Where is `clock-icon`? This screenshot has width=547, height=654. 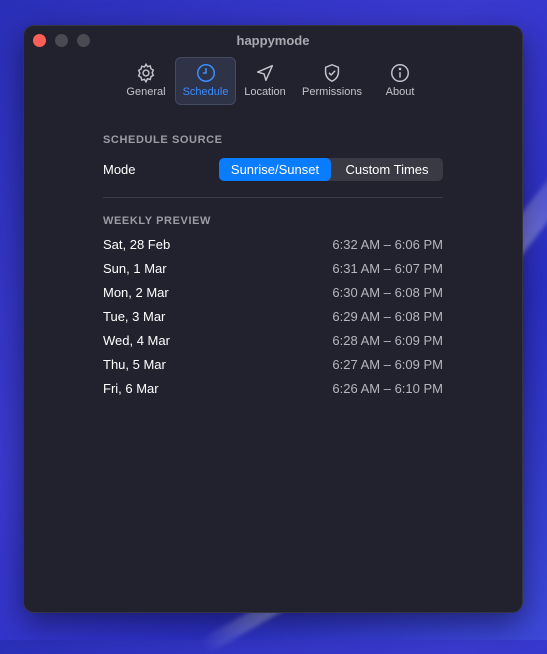 clock-icon is located at coordinates (205, 73).